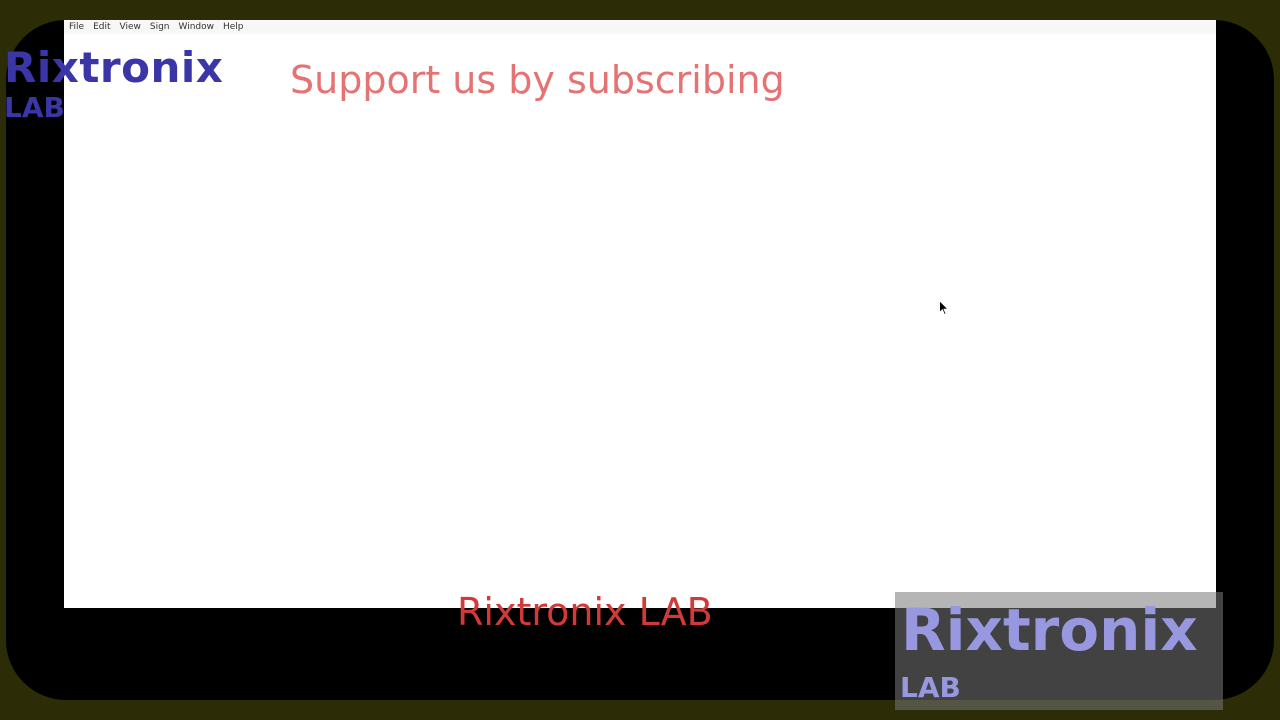 The image size is (1280, 720). I want to click on channel-logo: Rixtronix LAB, so click(113, 84).